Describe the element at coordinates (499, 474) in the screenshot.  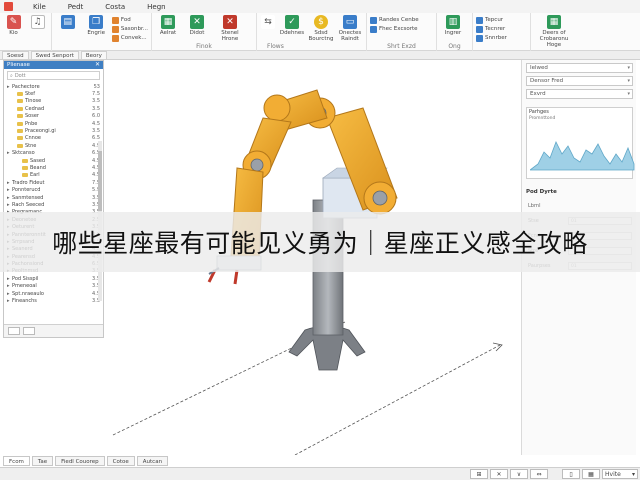
I see `close-icon: ✕` at that location.